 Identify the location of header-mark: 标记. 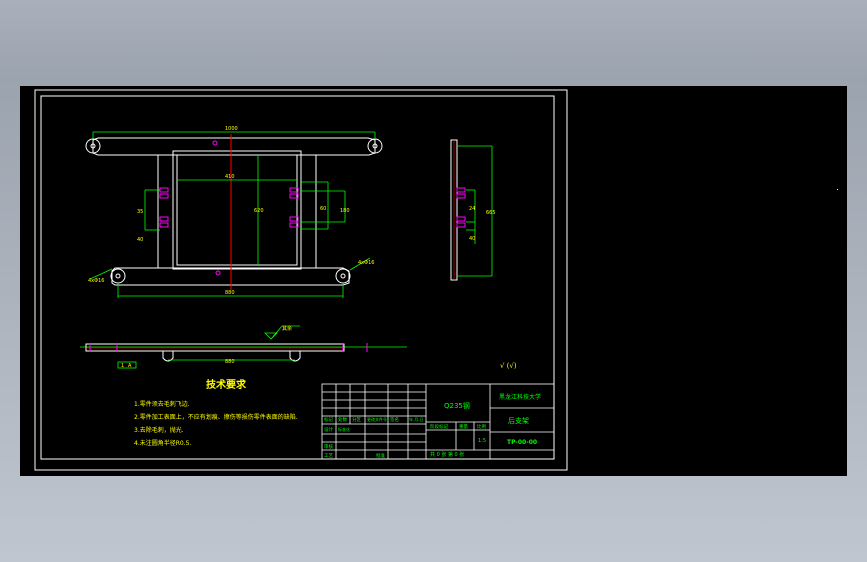
(328, 419).